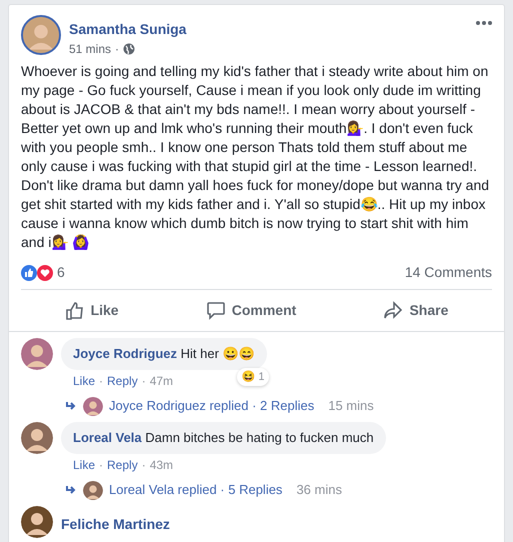 This screenshot has width=513, height=542. I want to click on like-reaction-icon, so click(29, 272).